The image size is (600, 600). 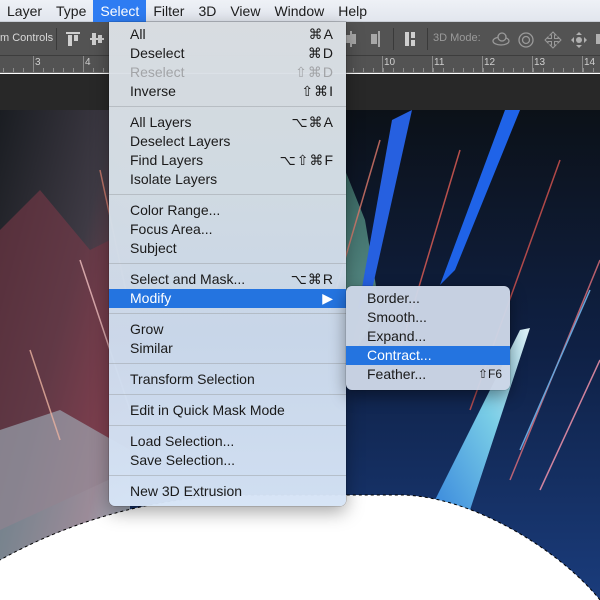 I want to click on menu-item-modify: Modify ▶, so click(x=227, y=298).